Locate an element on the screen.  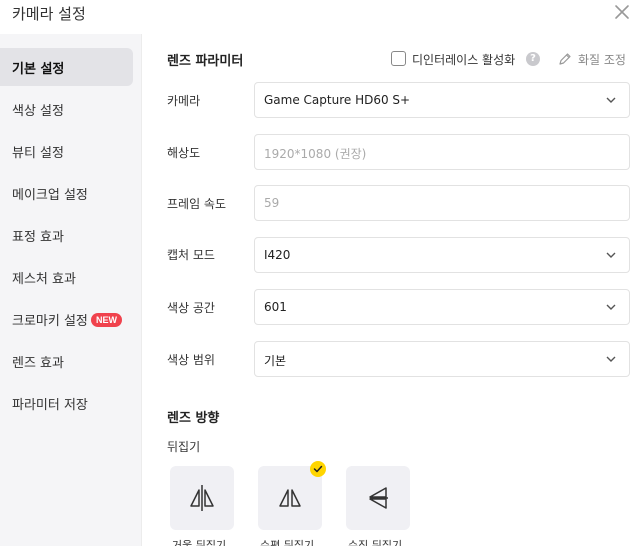
camera-select: Game Capture HD60 S+ is located at coordinates (442, 100).